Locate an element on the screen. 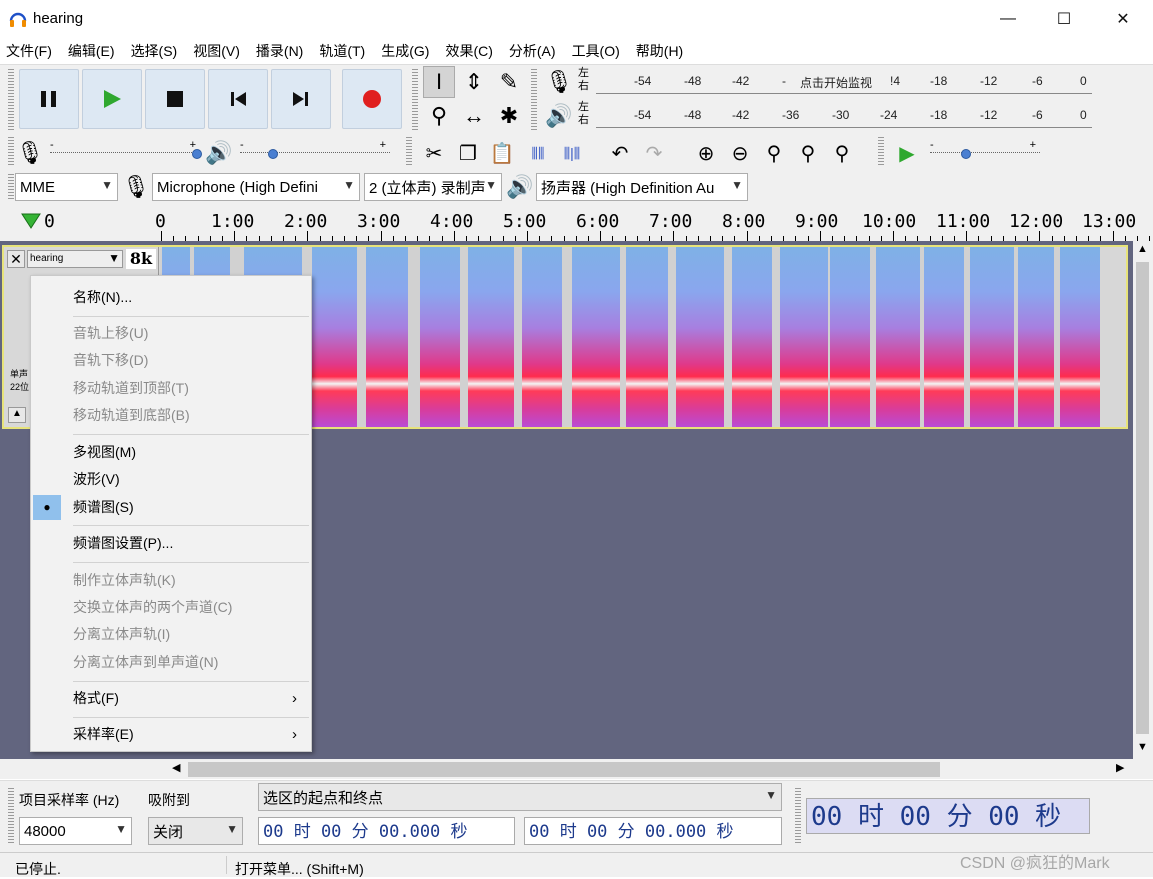 The width and height of the screenshot is (1153, 879). close-button: ✕ is located at coordinates (1123, 19).